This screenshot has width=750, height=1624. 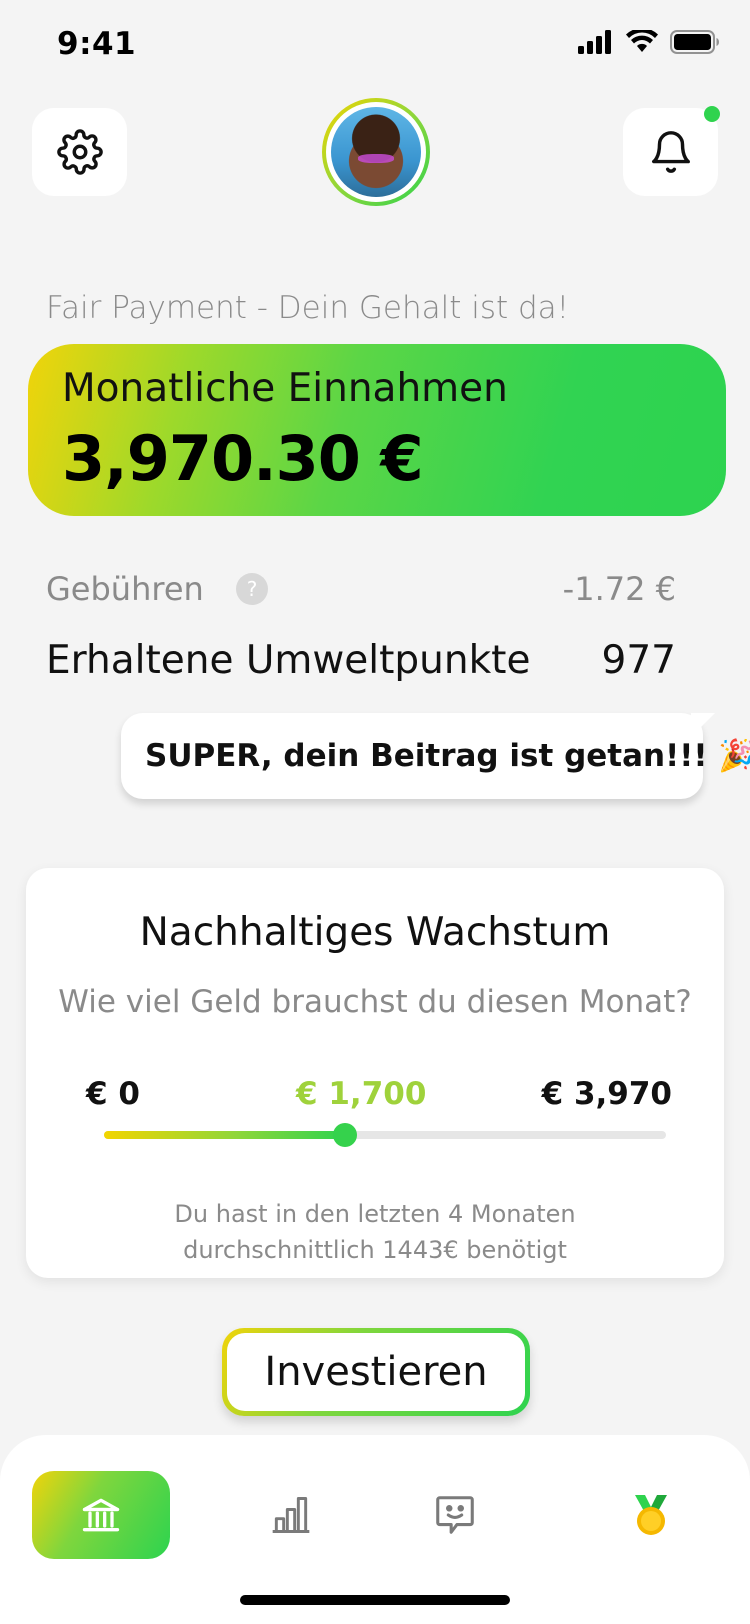 What do you see at coordinates (619, 589) in the screenshot?
I see `fees-value: -1.72 €` at bounding box center [619, 589].